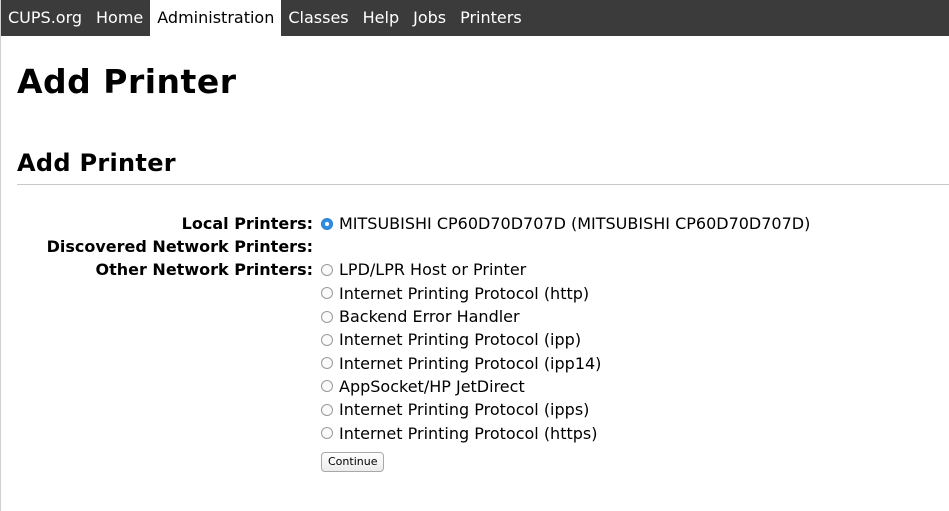 The height and width of the screenshot is (511, 949). What do you see at coordinates (318, 18) in the screenshot?
I see `nav-classes: Classes` at bounding box center [318, 18].